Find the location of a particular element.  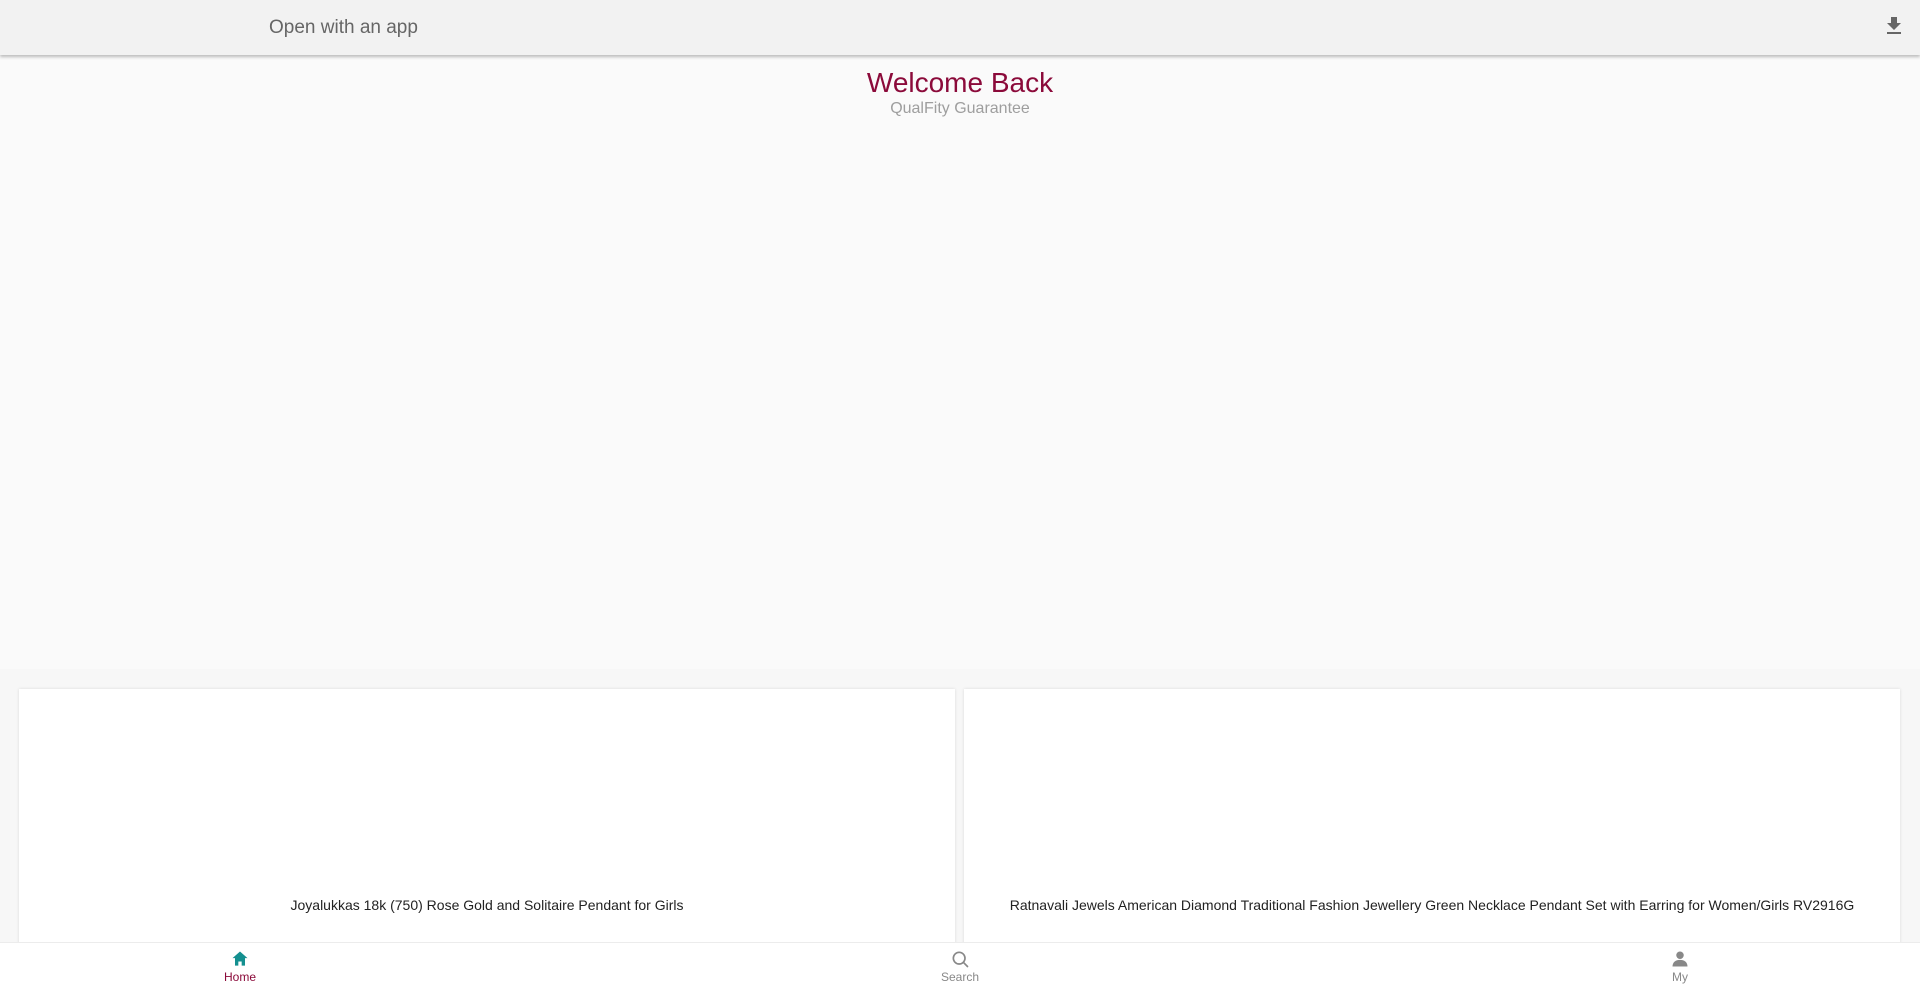

user-icon is located at coordinates (1680, 959).